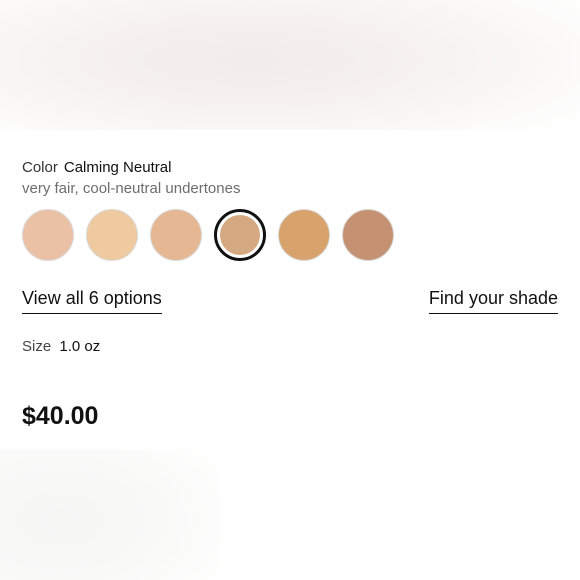 The height and width of the screenshot is (580, 580). What do you see at coordinates (80, 346) in the screenshot?
I see `size-value: 1.0 oz` at bounding box center [80, 346].